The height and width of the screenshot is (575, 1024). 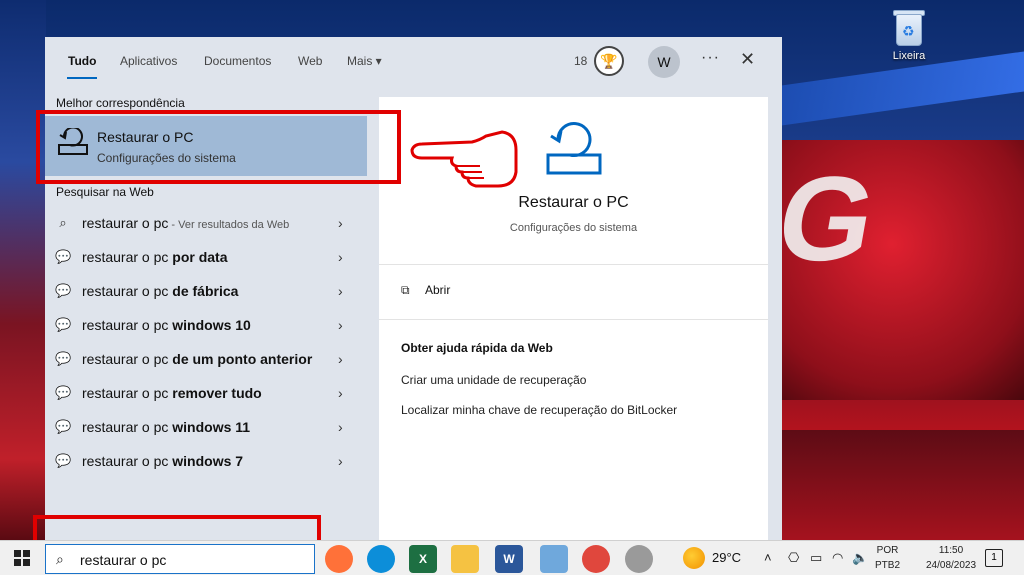 I want to click on clock: 11:50 24/08/2023, so click(x=951, y=558).